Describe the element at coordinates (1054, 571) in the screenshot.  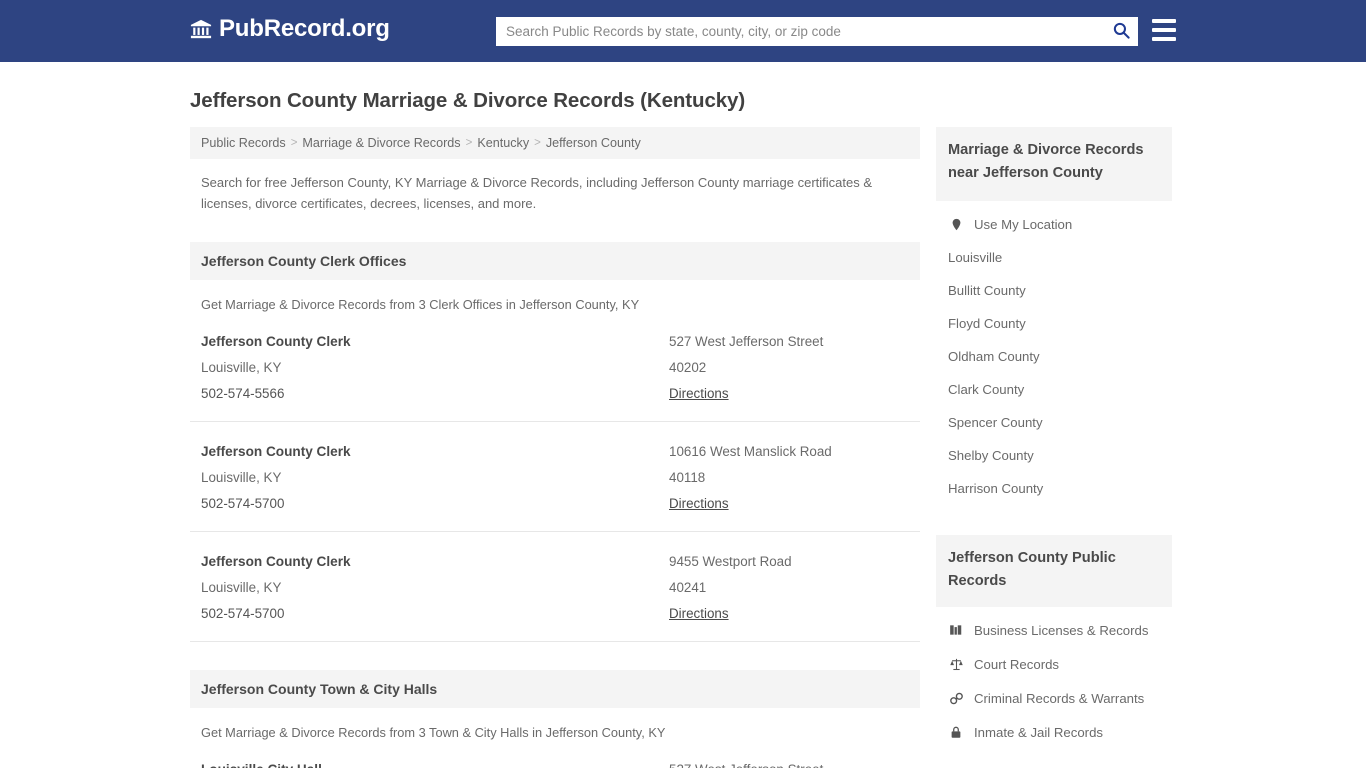
I see `sidebar-heading-public-records: Jefferson County Public Records` at that location.